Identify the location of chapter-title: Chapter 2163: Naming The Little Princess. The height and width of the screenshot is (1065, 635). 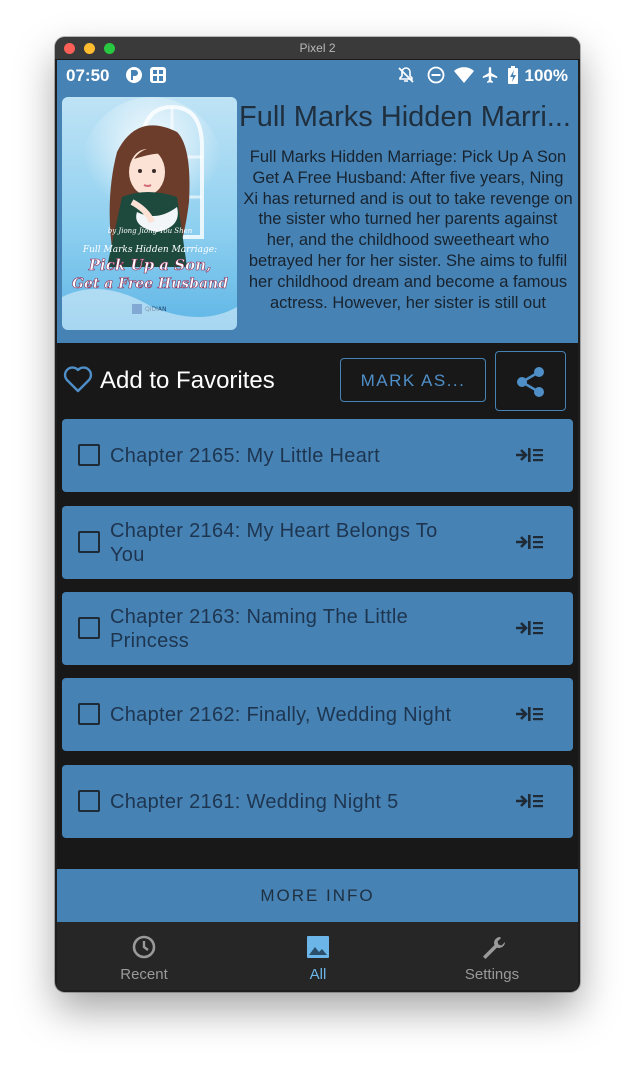
(259, 629).